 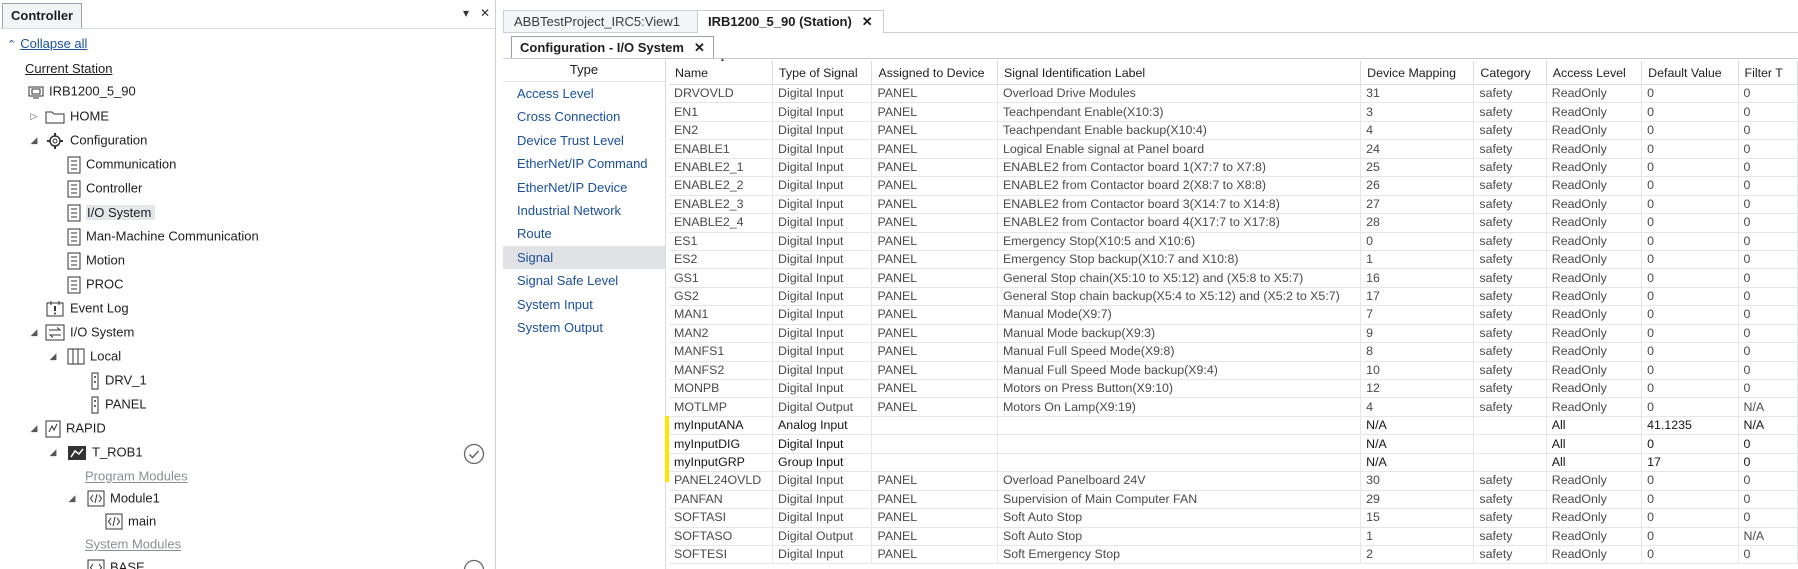 What do you see at coordinates (118, 404) in the screenshot?
I see `tree-node-panel: PANEL` at bounding box center [118, 404].